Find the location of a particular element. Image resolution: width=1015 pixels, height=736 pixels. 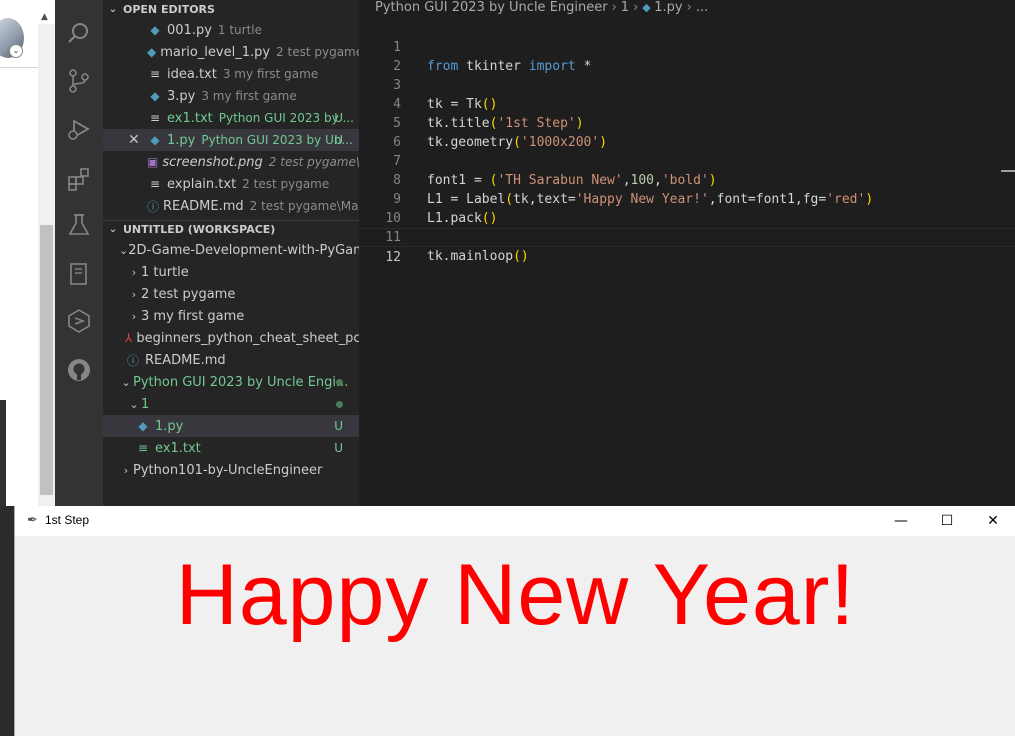

tree-file-selected: ◆ 1.py U is located at coordinates (231, 426).